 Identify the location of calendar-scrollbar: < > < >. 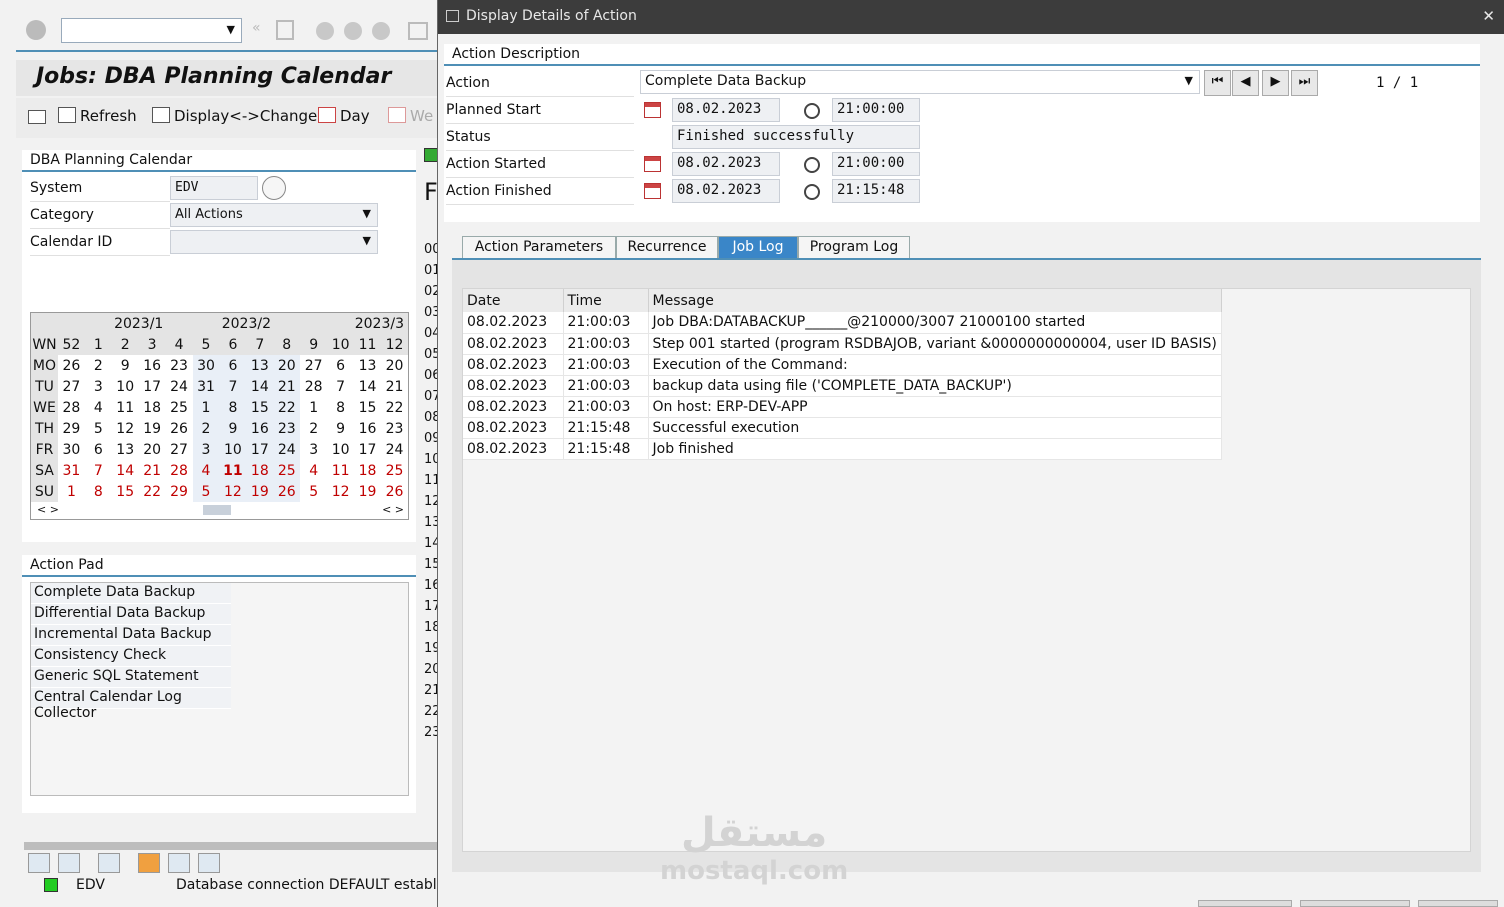
(220, 510).